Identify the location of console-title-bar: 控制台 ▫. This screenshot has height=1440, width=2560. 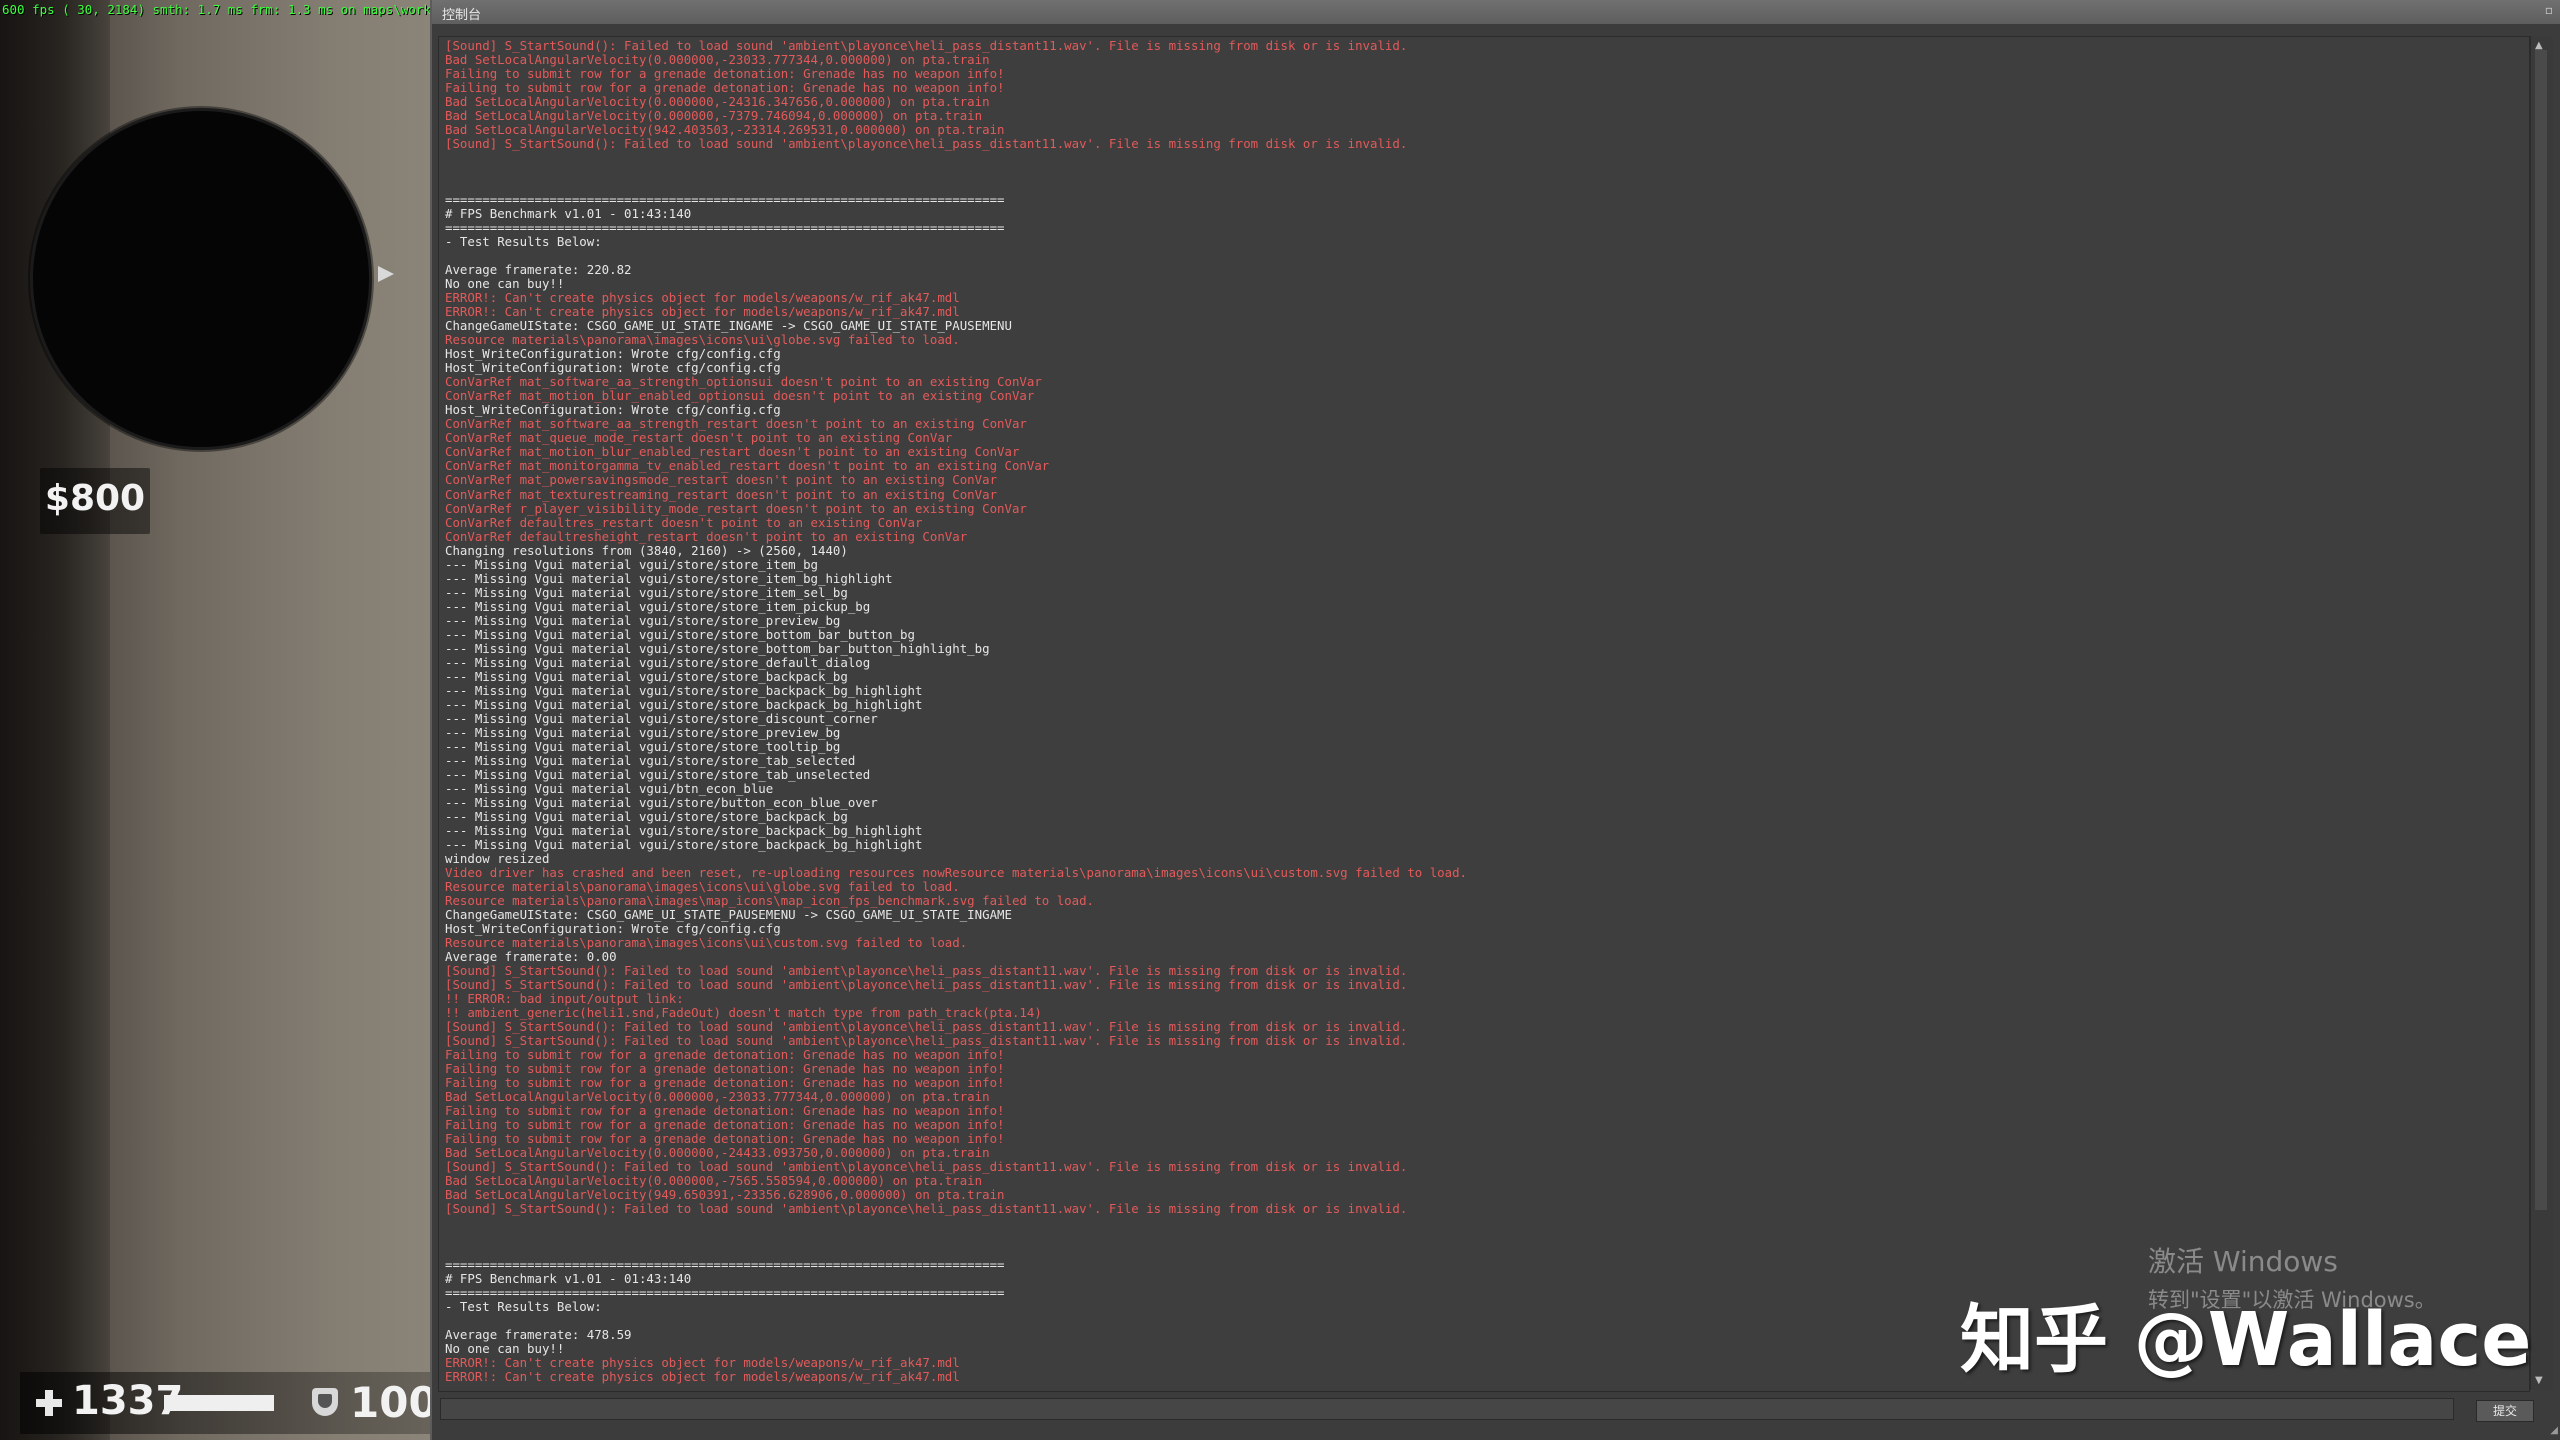
(1496, 12).